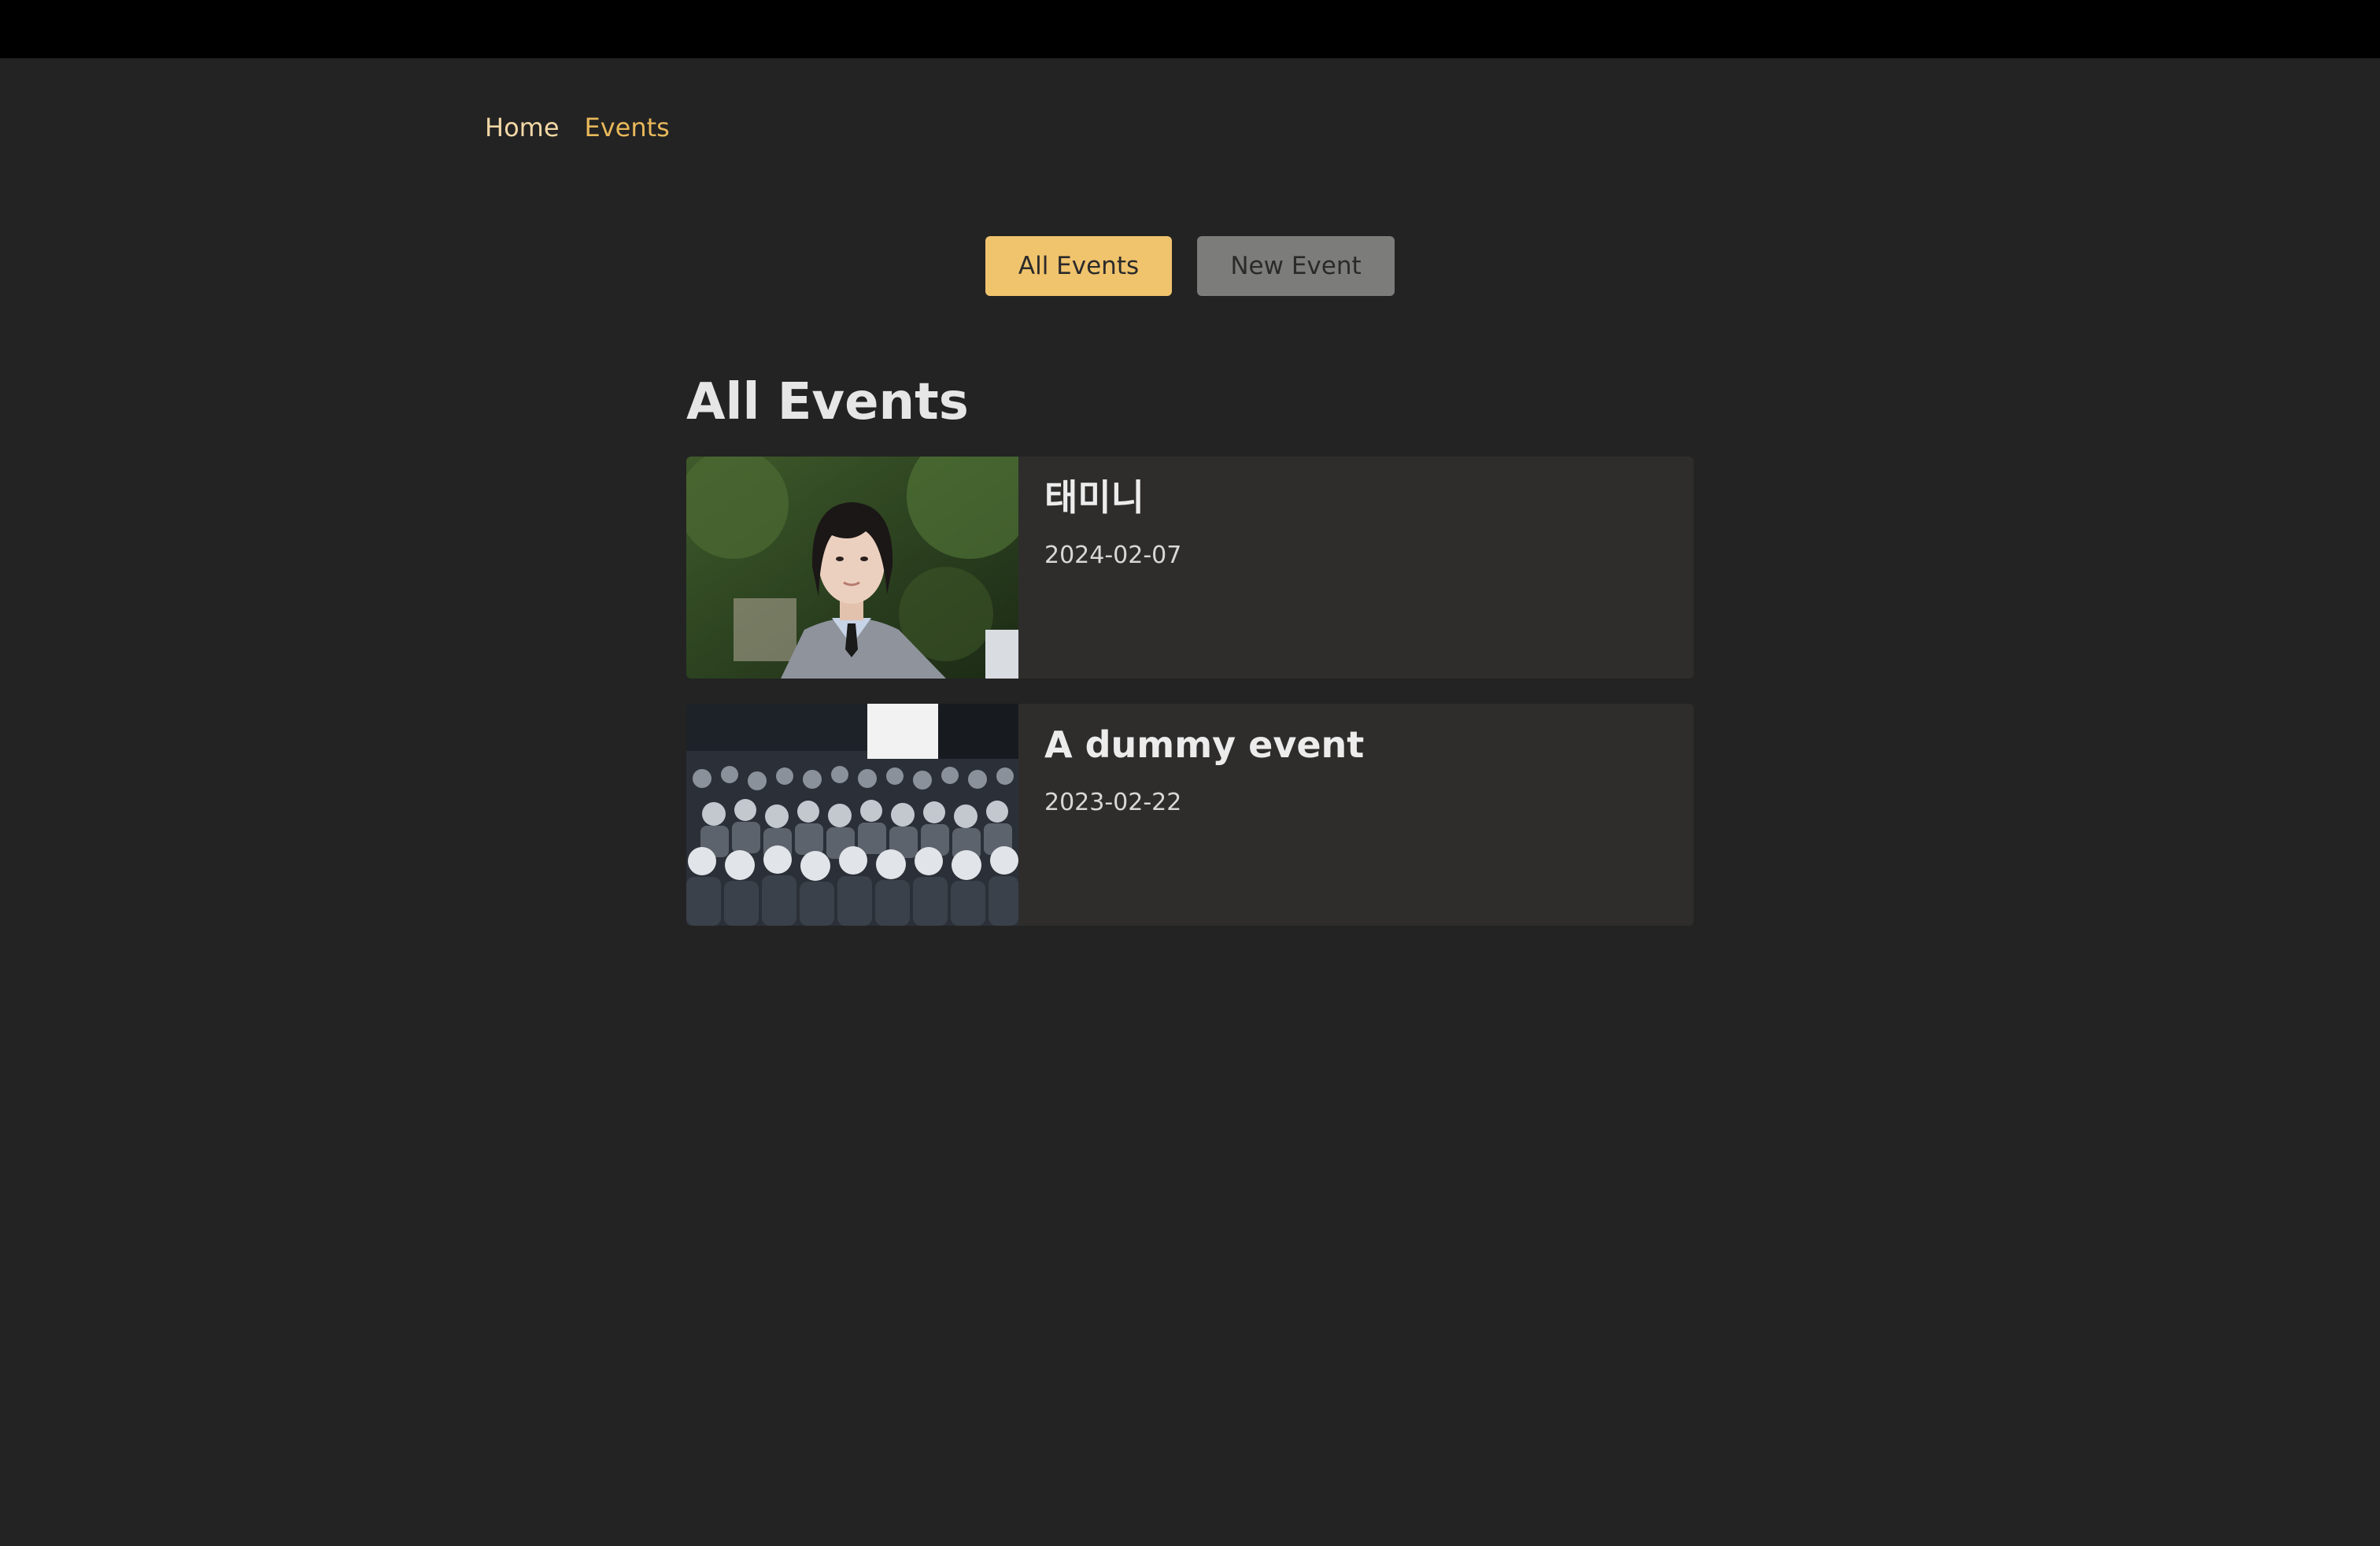 This screenshot has width=2380, height=1546. Describe the element at coordinates (1296, 266) in the screenshot. I see `new-event-button: New Event` at that location.